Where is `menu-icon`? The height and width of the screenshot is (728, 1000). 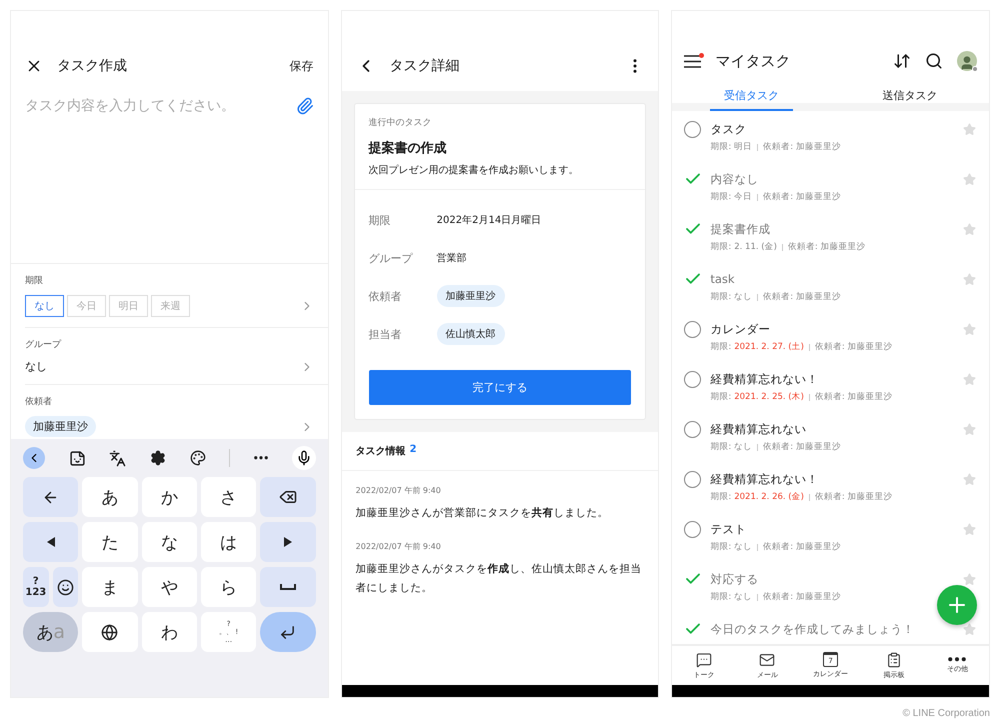
menu-icon is located at coordinates (693, 61).